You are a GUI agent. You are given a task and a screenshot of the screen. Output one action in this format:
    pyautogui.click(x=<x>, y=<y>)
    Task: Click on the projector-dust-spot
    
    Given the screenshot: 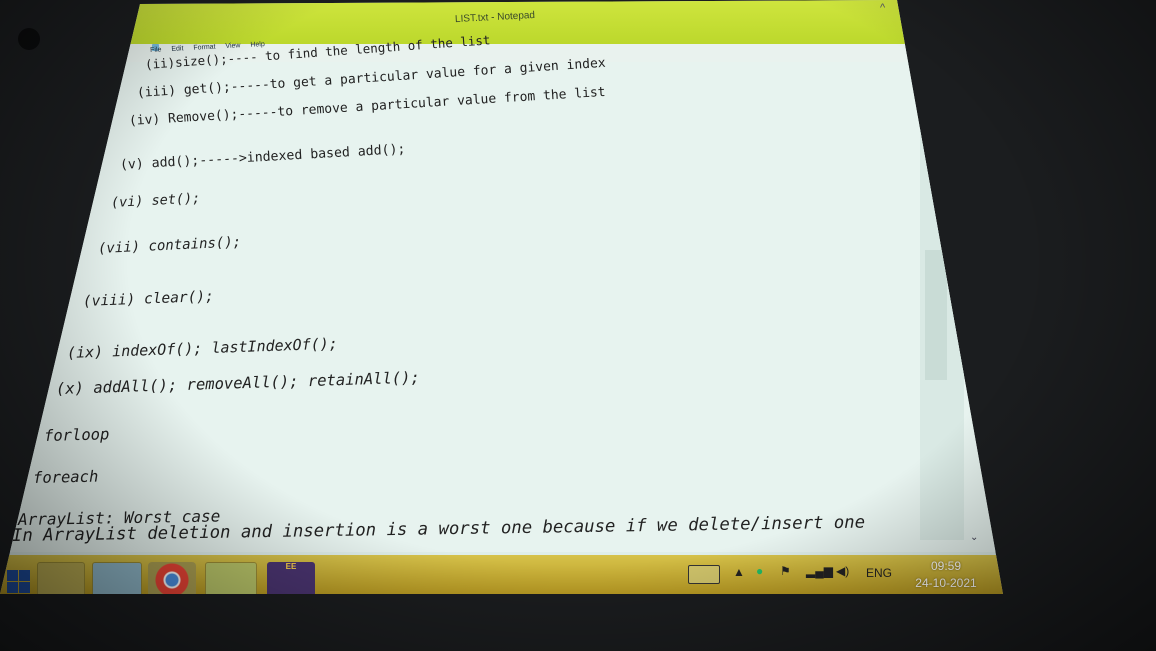 What is the action you would take?
    pyautogui.click(x=29, y=39)
    